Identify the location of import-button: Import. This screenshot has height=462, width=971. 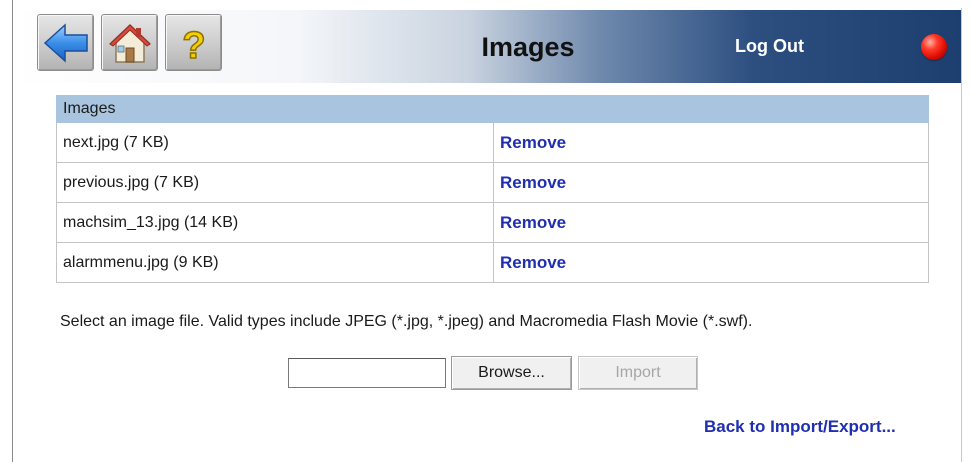
(638, 373).